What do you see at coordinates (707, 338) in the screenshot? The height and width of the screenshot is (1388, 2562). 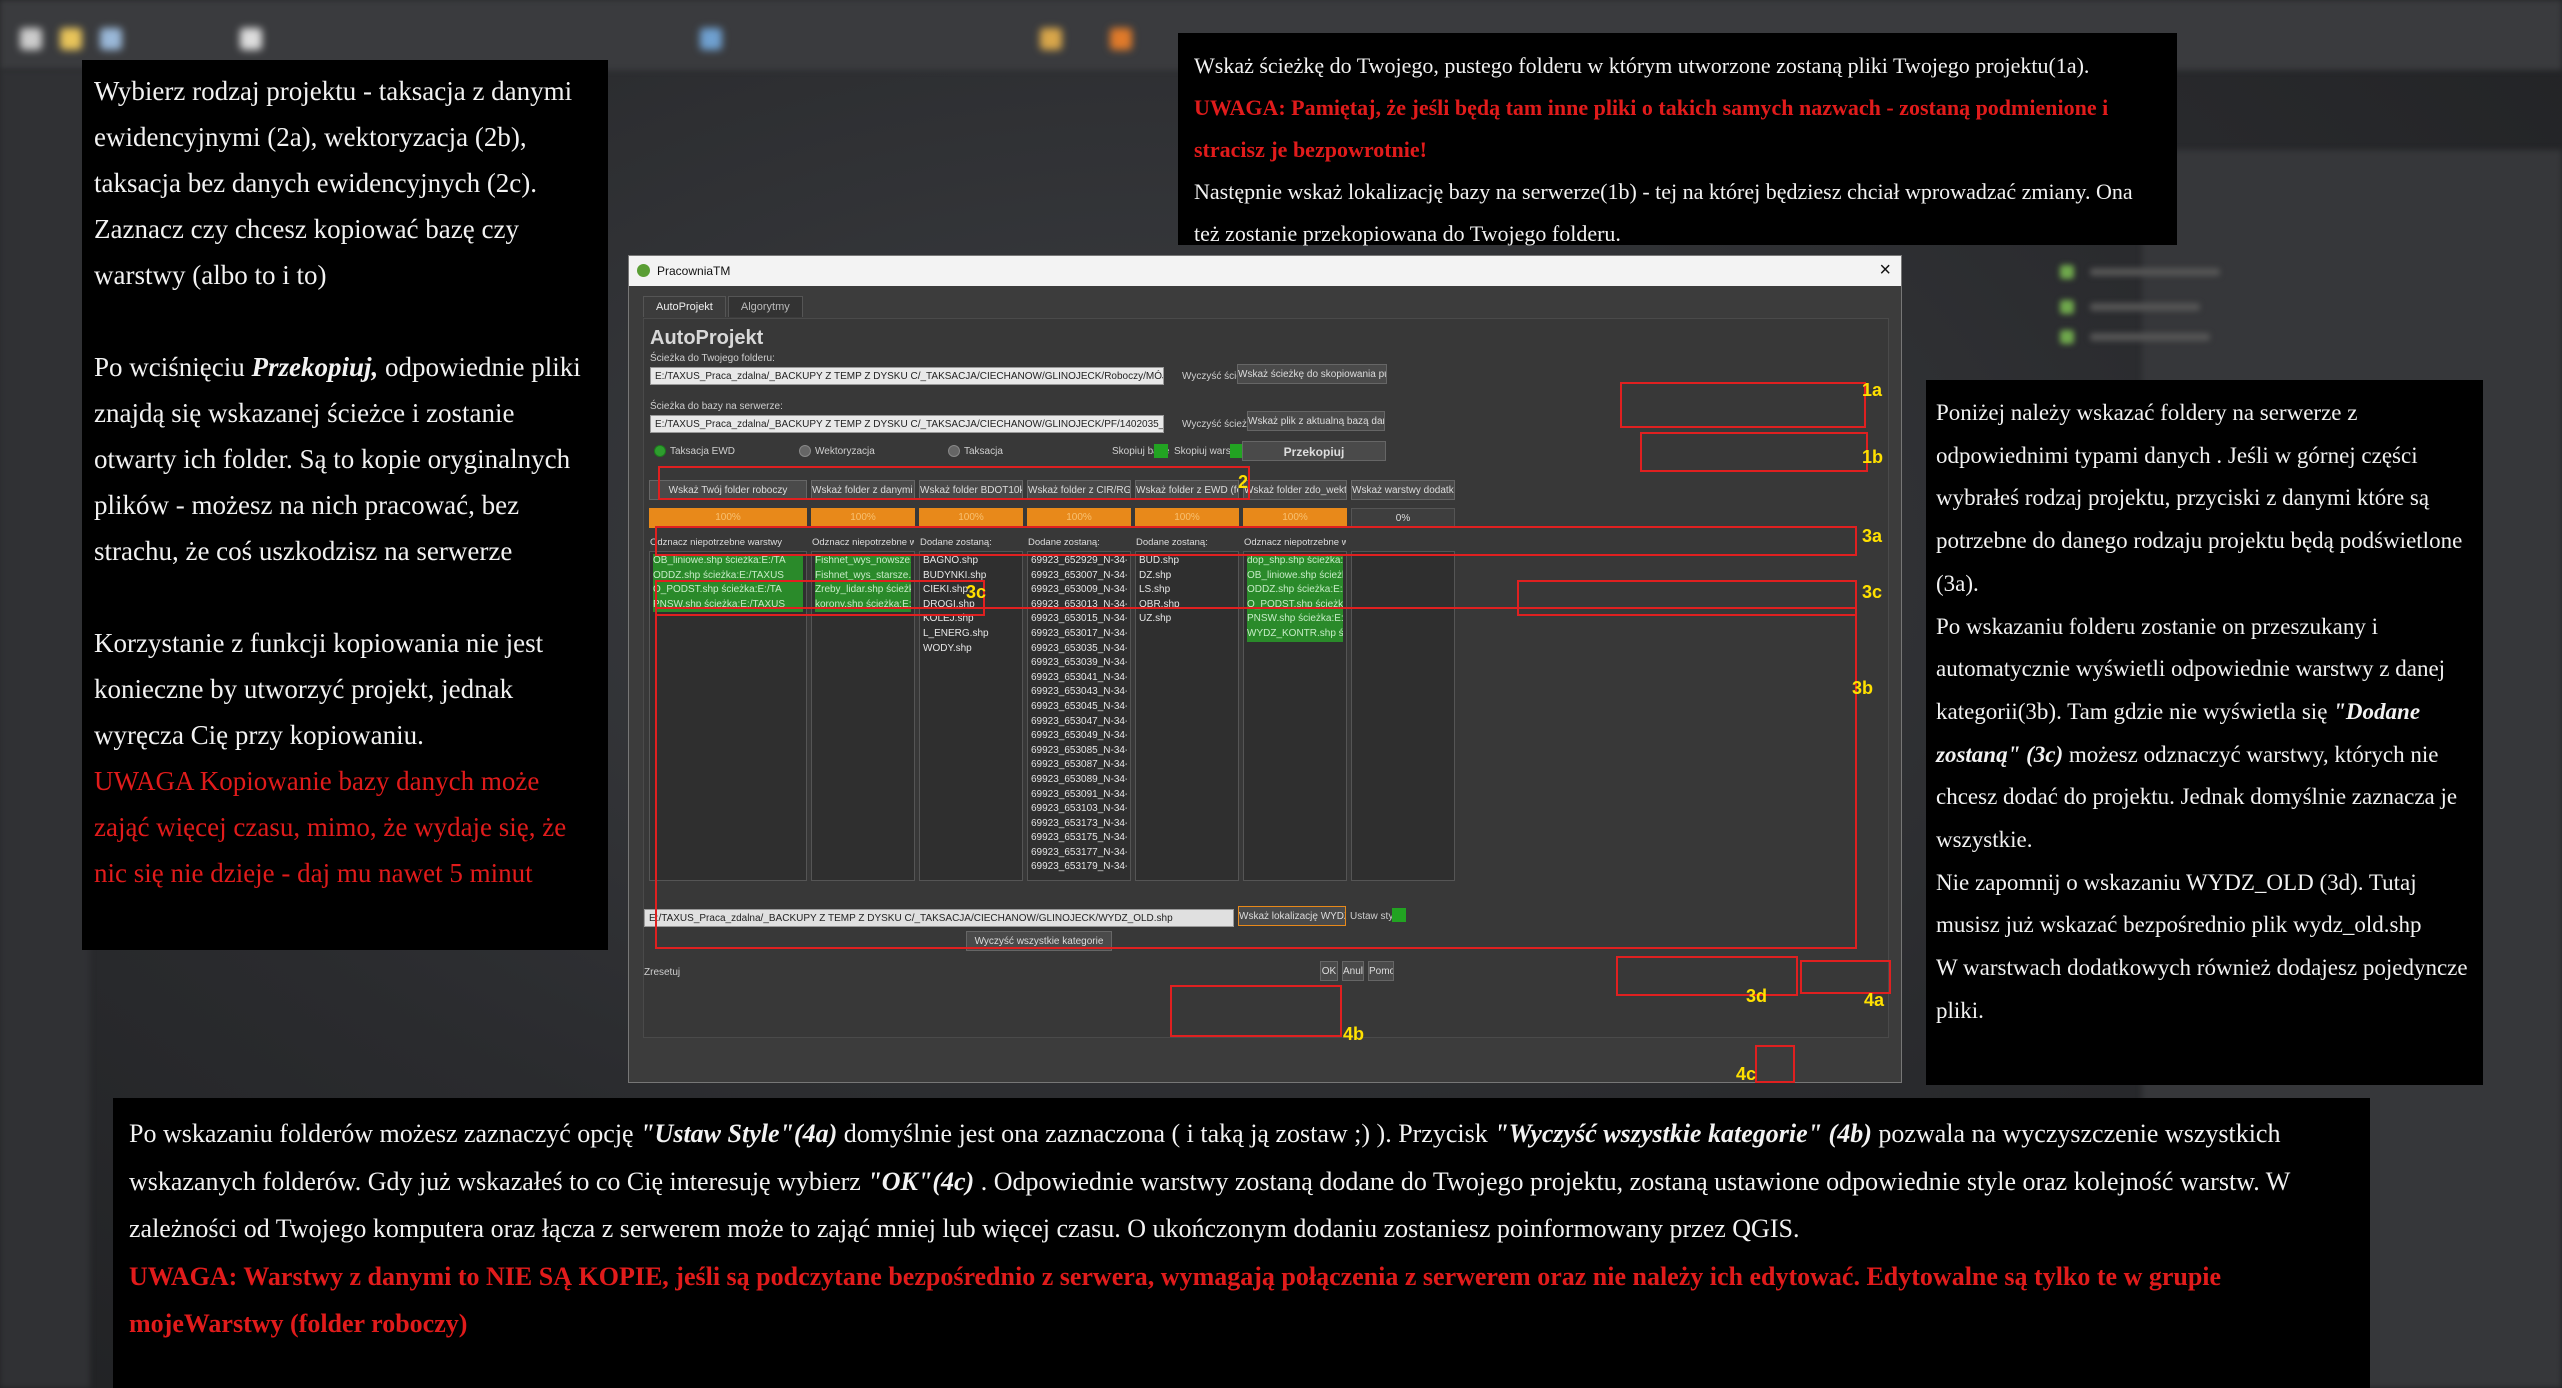 I see `panel-heading: AutoProjekt` at bounding box center [707, 338].